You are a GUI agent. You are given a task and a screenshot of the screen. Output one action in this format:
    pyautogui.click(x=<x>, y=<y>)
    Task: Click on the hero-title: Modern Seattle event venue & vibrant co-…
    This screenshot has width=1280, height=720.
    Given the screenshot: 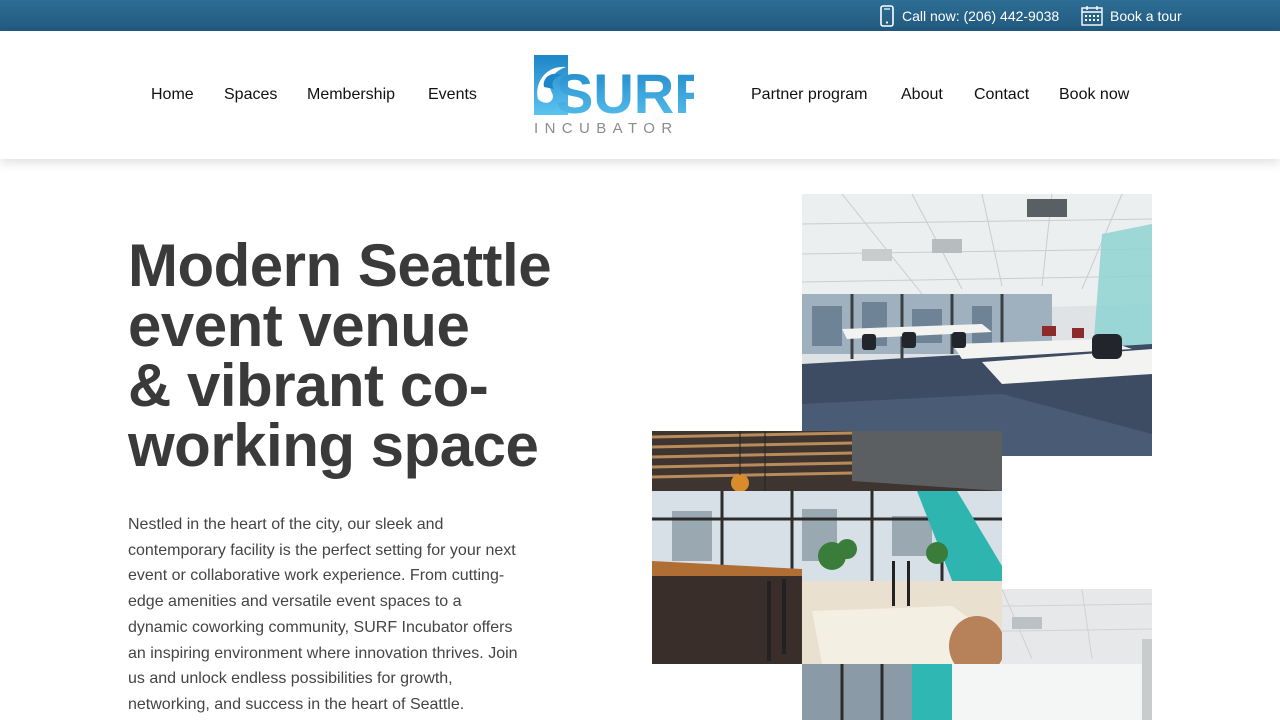 What is the action you would take?
    pyautogui.click(x=348, y=356)
    